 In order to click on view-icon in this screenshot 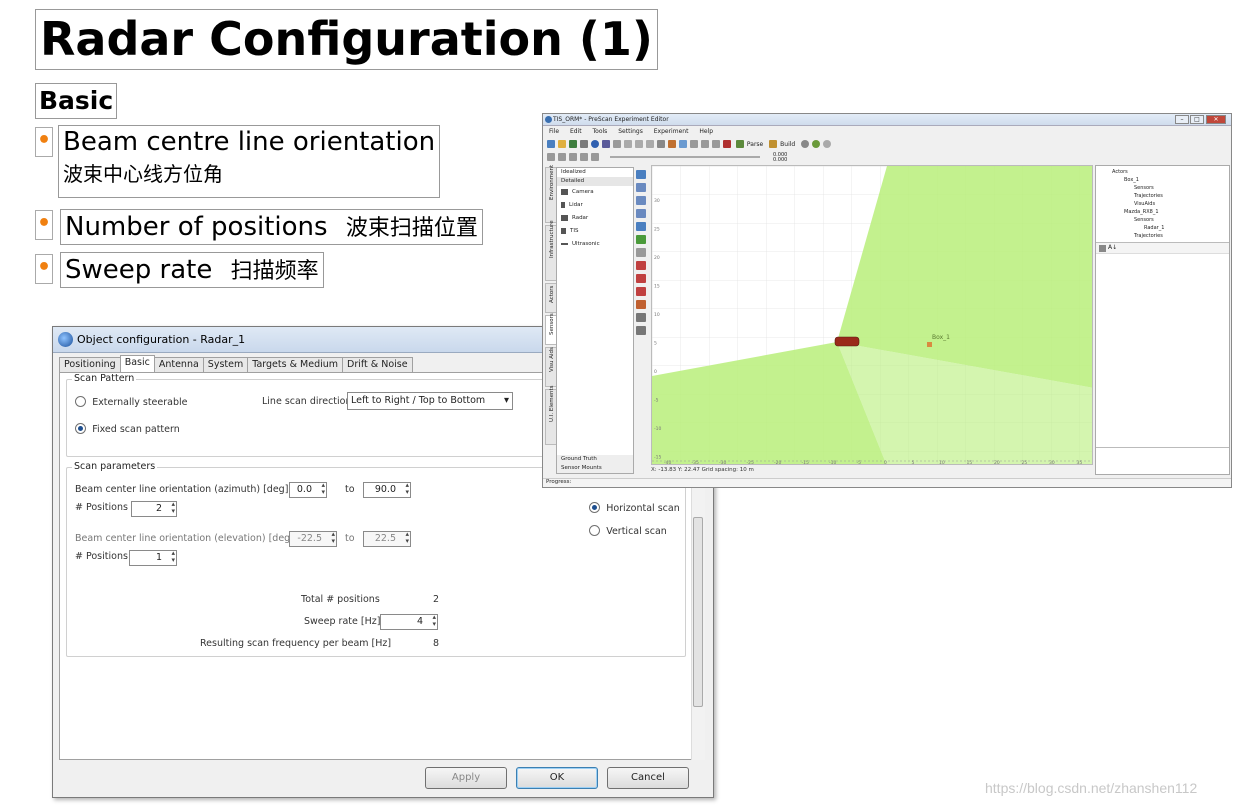, I will do `click(683, 144)`.